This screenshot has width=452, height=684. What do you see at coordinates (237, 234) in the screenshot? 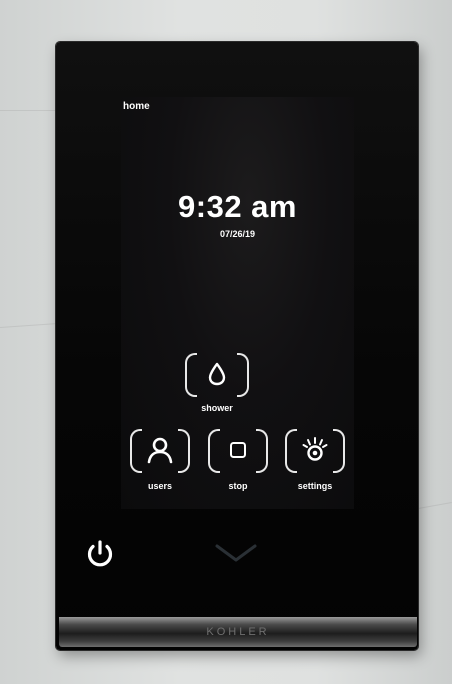
I see `clock-date: 07/26/19` at bounding box center [237, 234].